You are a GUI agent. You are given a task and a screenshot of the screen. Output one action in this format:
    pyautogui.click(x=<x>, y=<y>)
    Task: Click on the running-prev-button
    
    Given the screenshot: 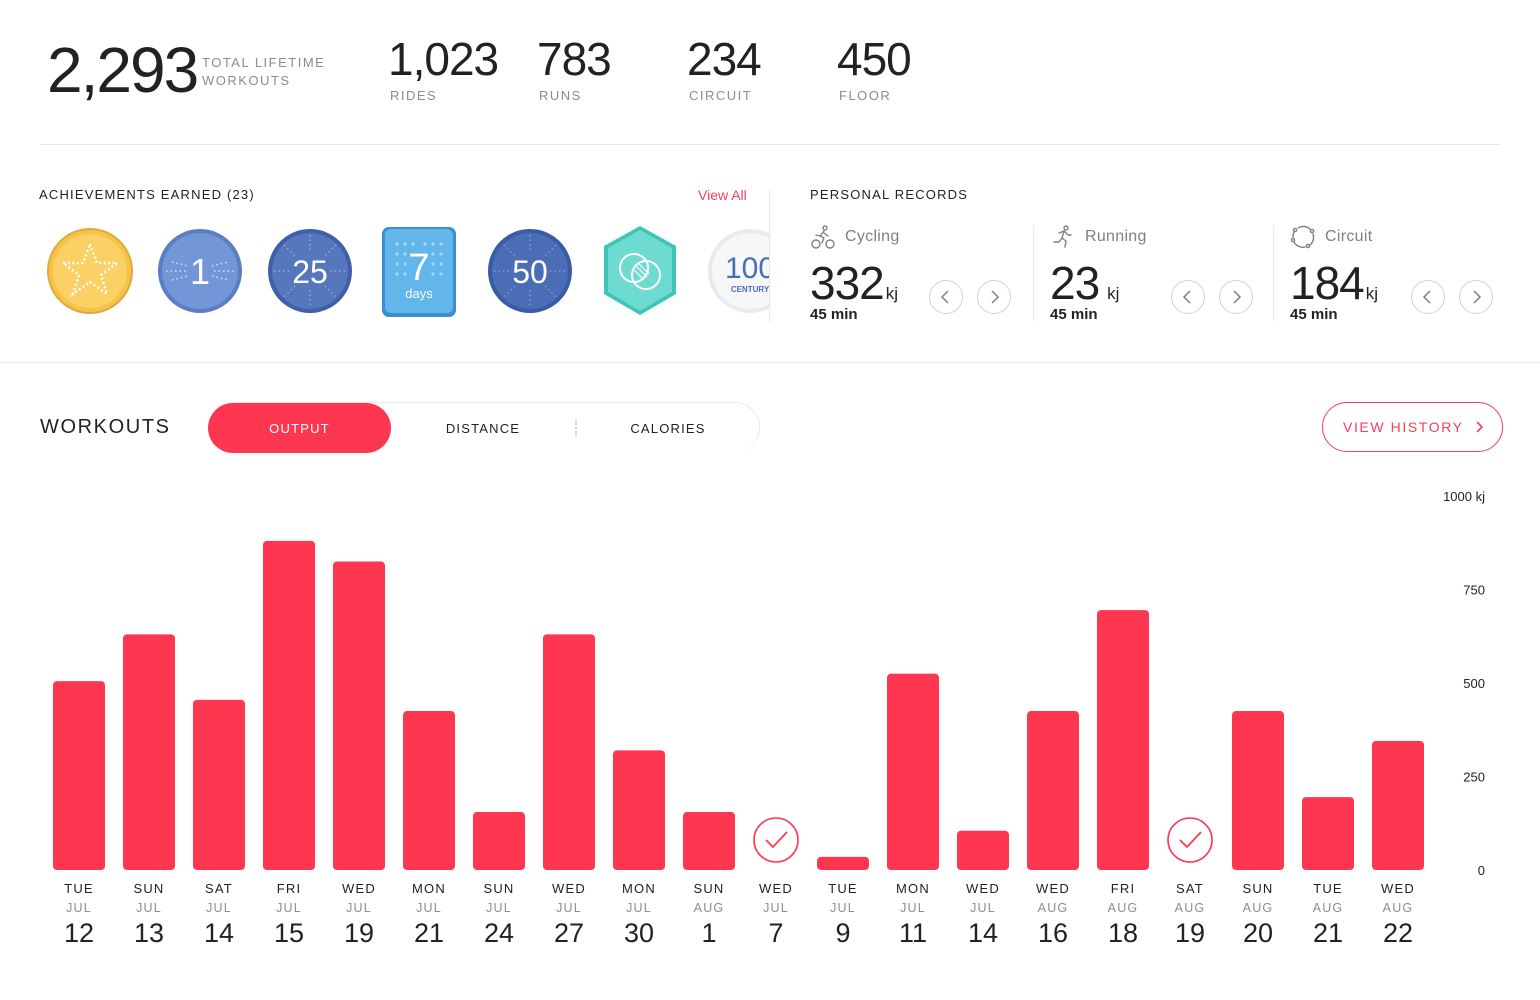 What is the action you would take?
    pyautogui.click(x=1188, y=297)
    